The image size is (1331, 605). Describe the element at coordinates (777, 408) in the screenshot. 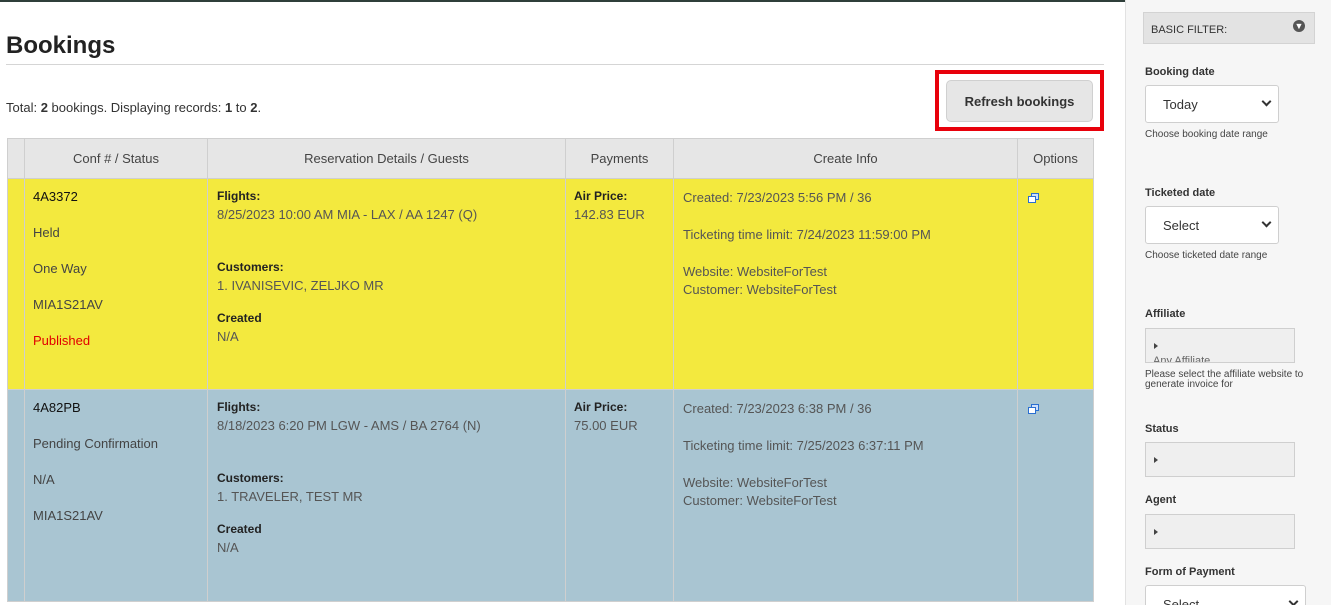

I see `created-info: Created: 7/23/2023 6:38 PM / 36` at that location.